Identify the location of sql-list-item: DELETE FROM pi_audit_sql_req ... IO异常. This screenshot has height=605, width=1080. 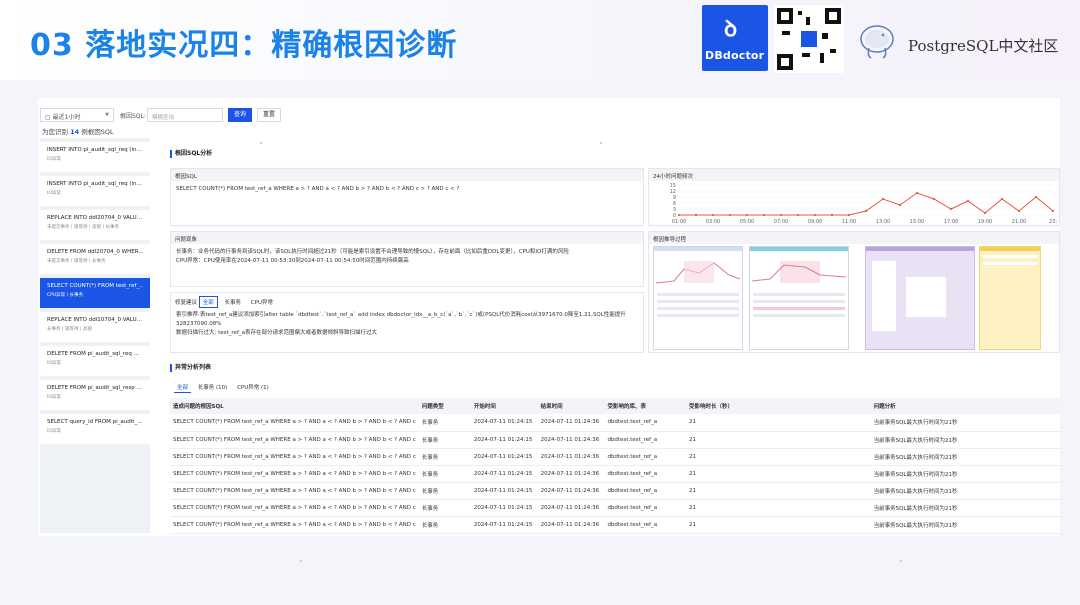
(95, 361).